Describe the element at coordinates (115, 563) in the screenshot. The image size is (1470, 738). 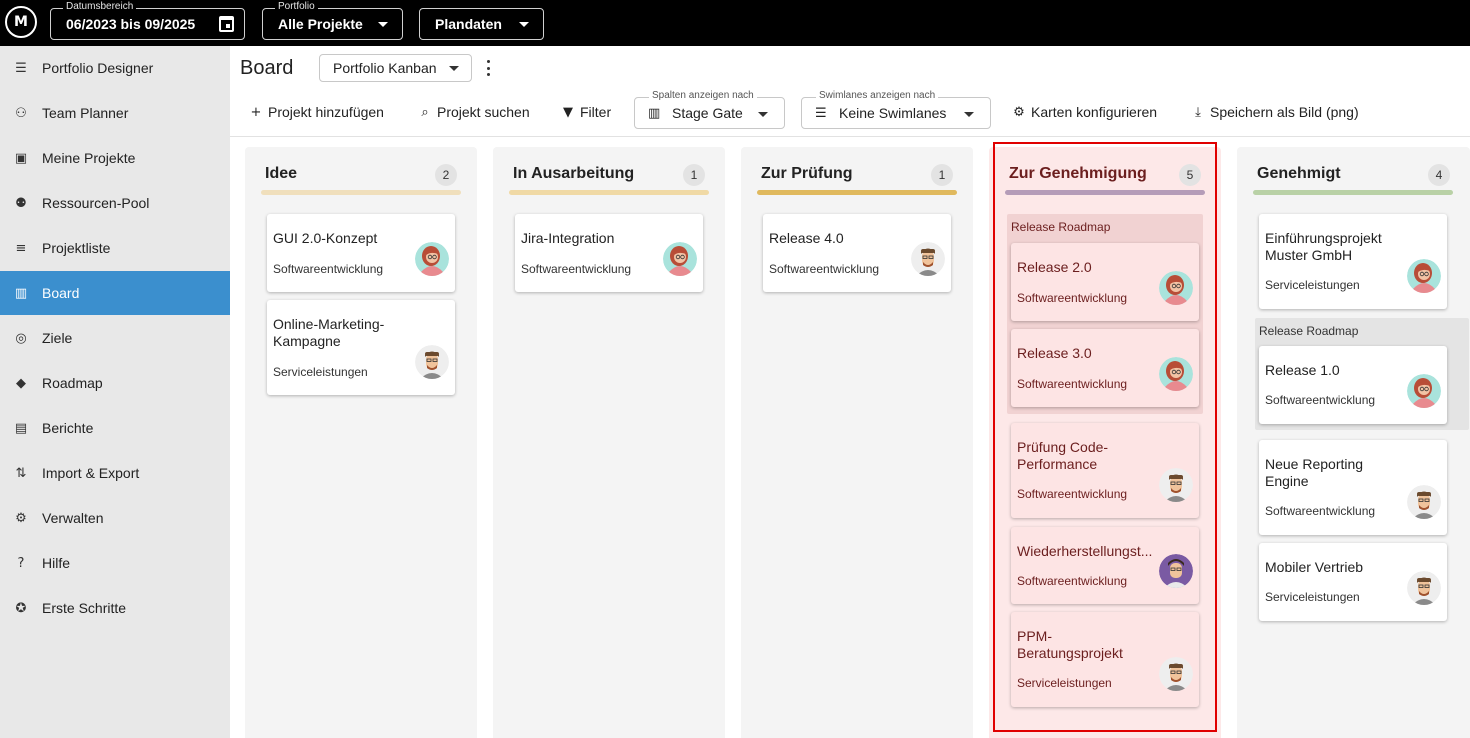
I see `sidebar-item-hilfe: ? Hilfe` at that location.